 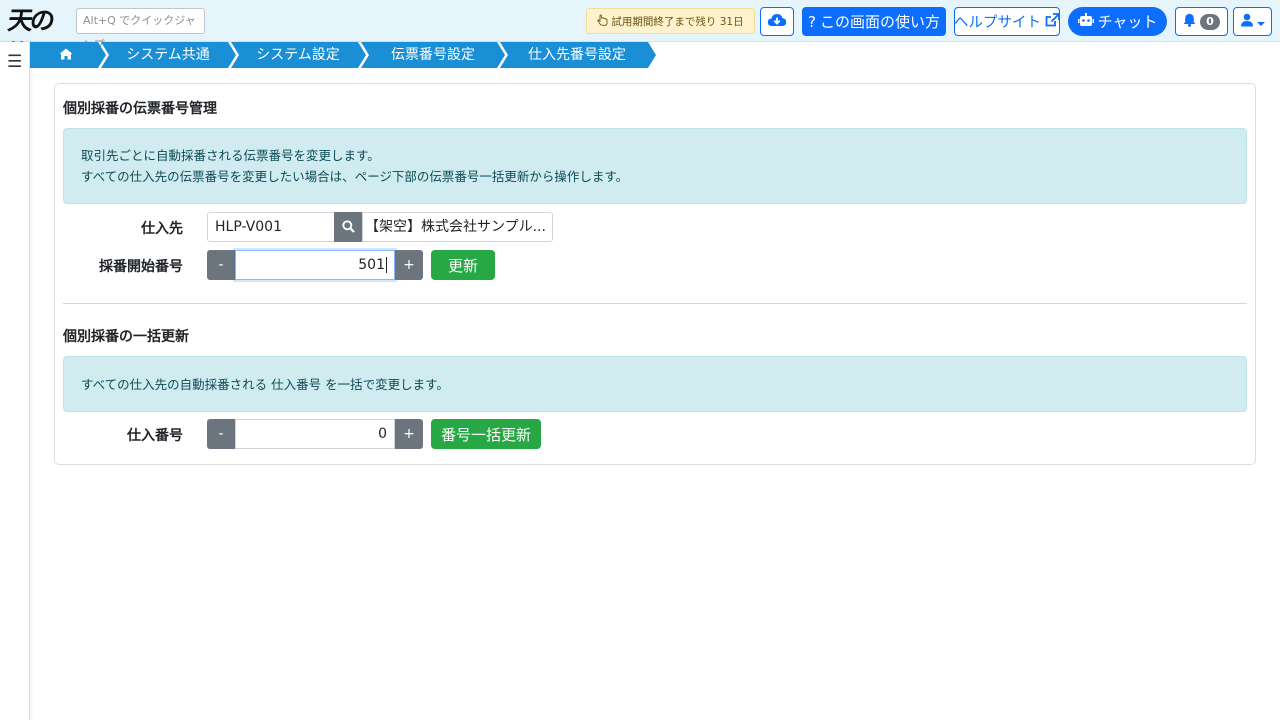 I want to click on notification-count-badge: 0, so click(x=1210, y=21).